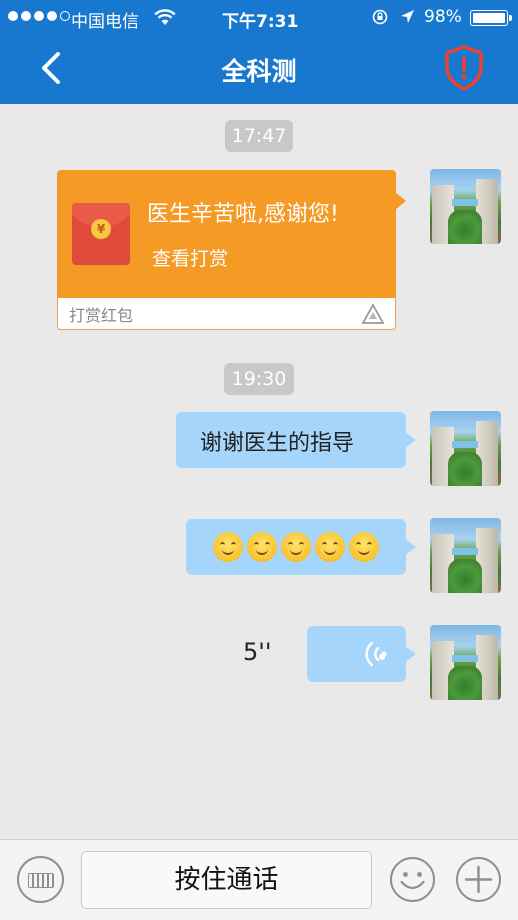 This screenshot has width=518, height=920. What do you see at coordinates (443, 17) in the screenshot?
I see `battery-percent: 98%` at bounding box center [443, 17].